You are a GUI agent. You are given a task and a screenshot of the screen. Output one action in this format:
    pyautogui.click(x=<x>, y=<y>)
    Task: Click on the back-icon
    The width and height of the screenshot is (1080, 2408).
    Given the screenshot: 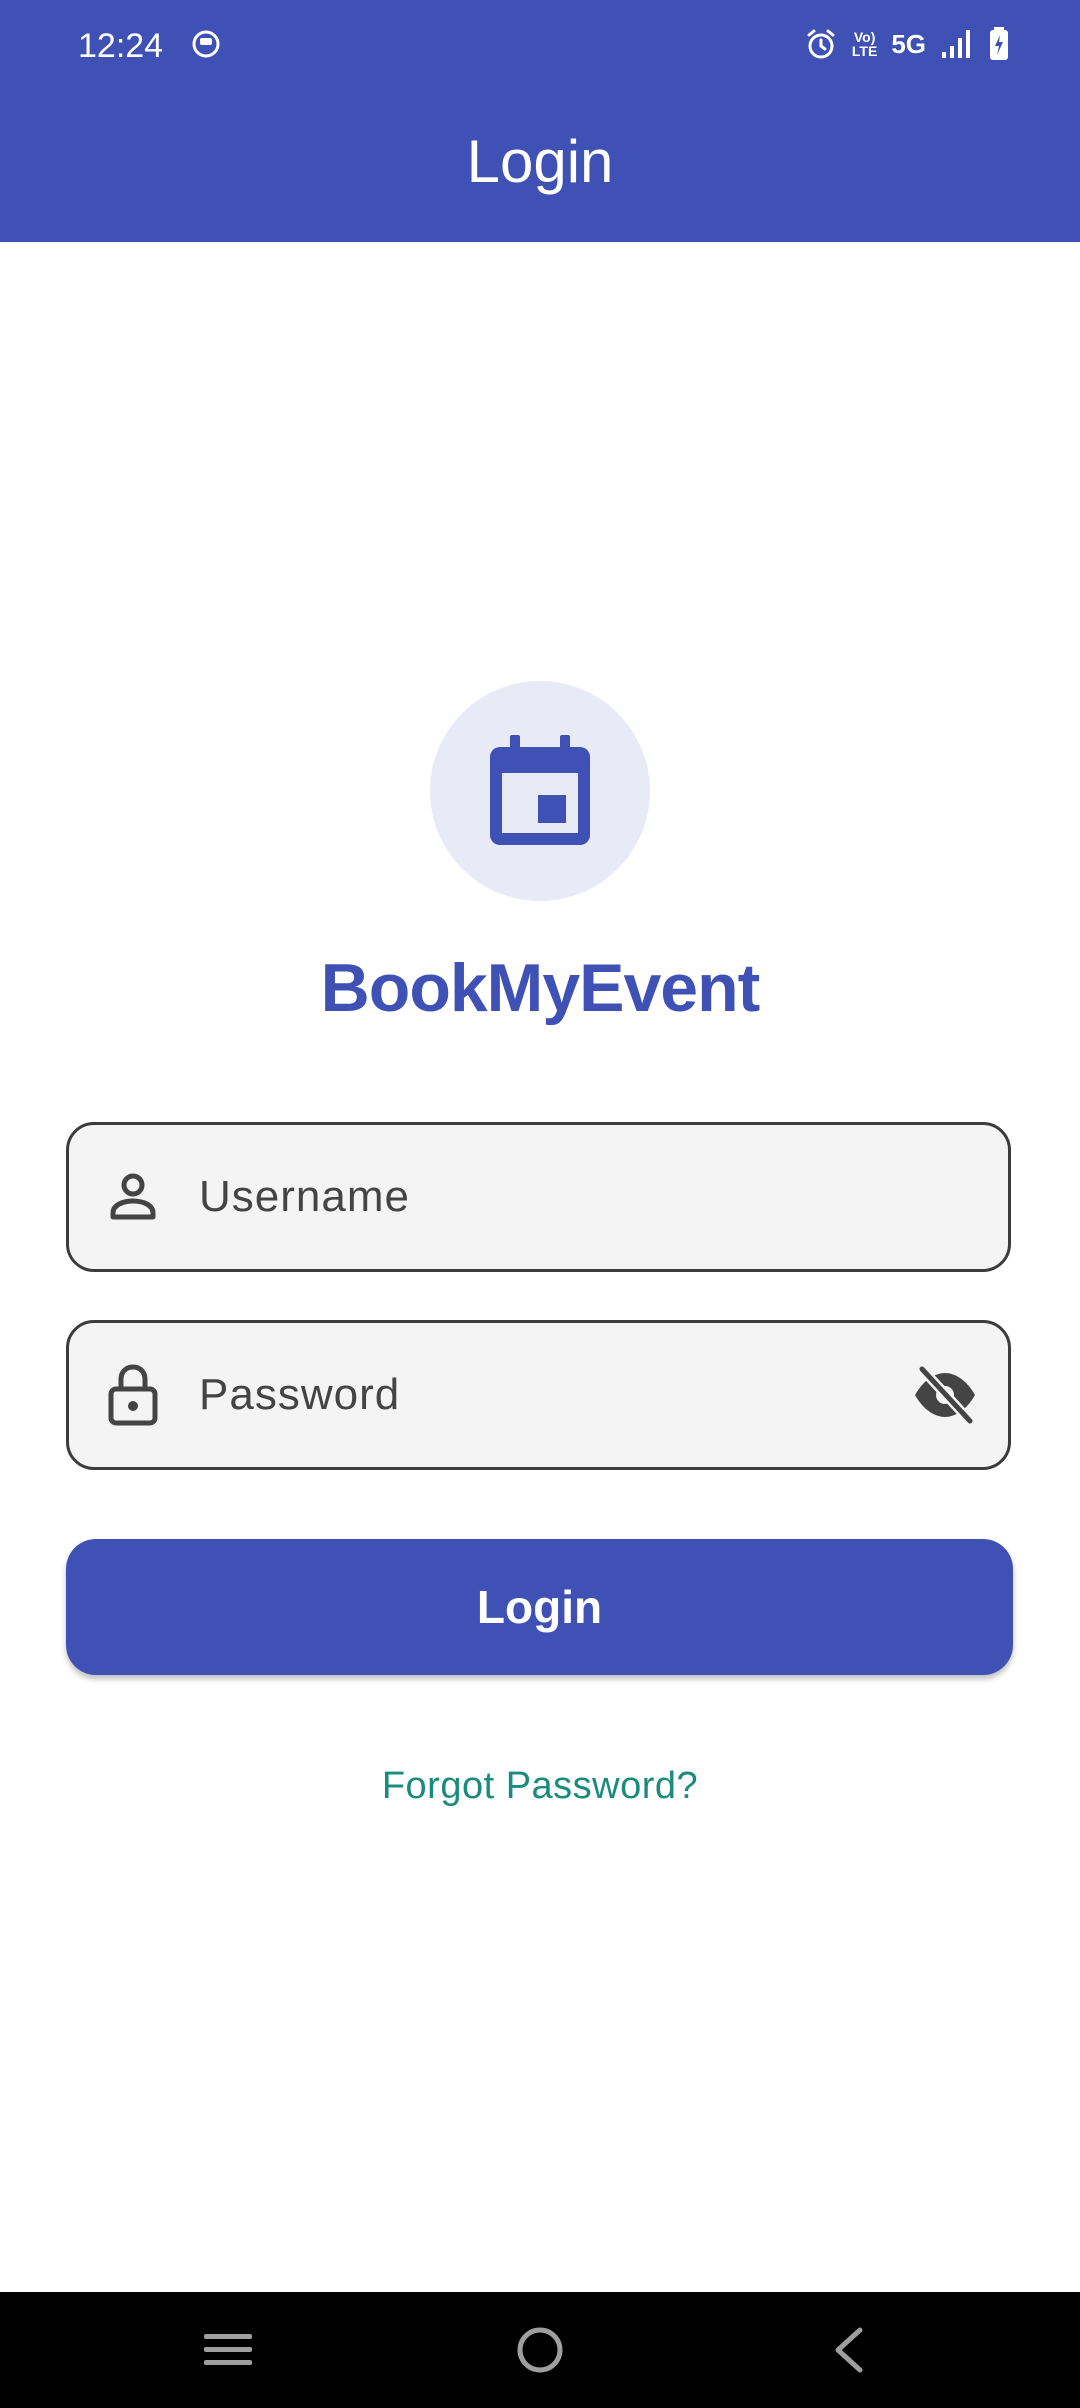 What is the action you would take?
    pyautogui.click(x=850, y=2350)
    